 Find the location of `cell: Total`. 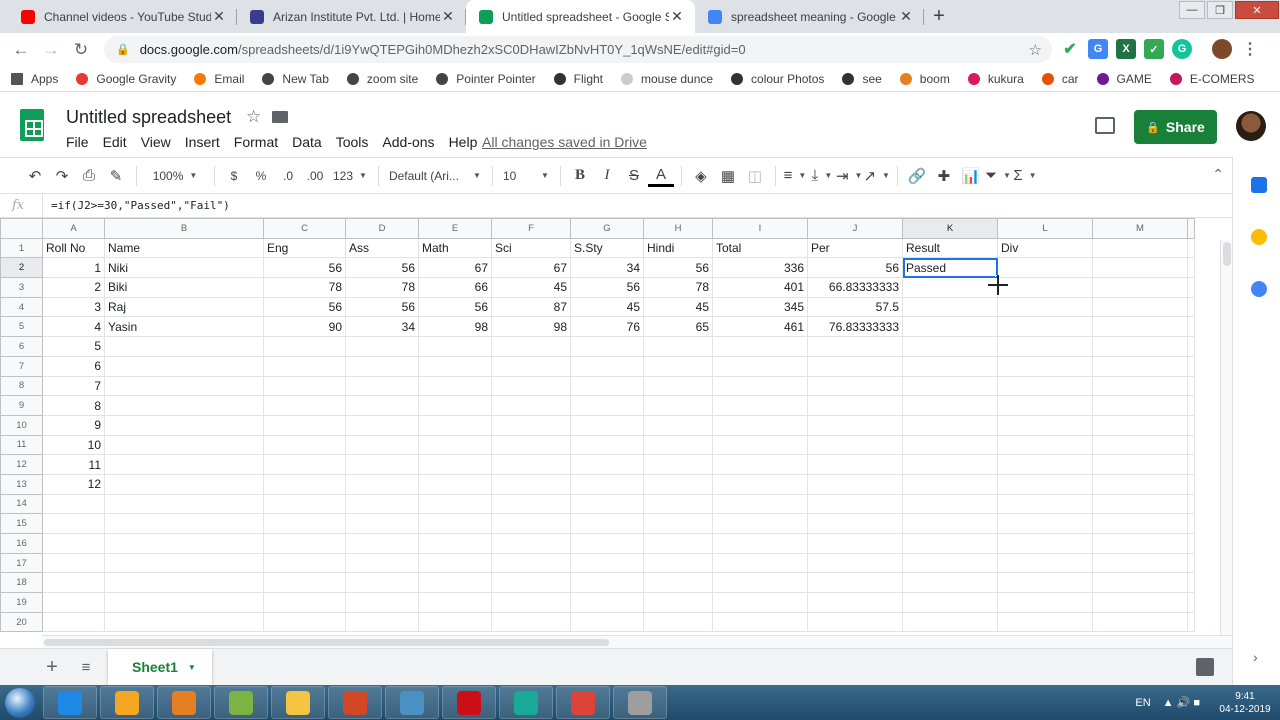

cell: Total is located at coordinates (760, 248).